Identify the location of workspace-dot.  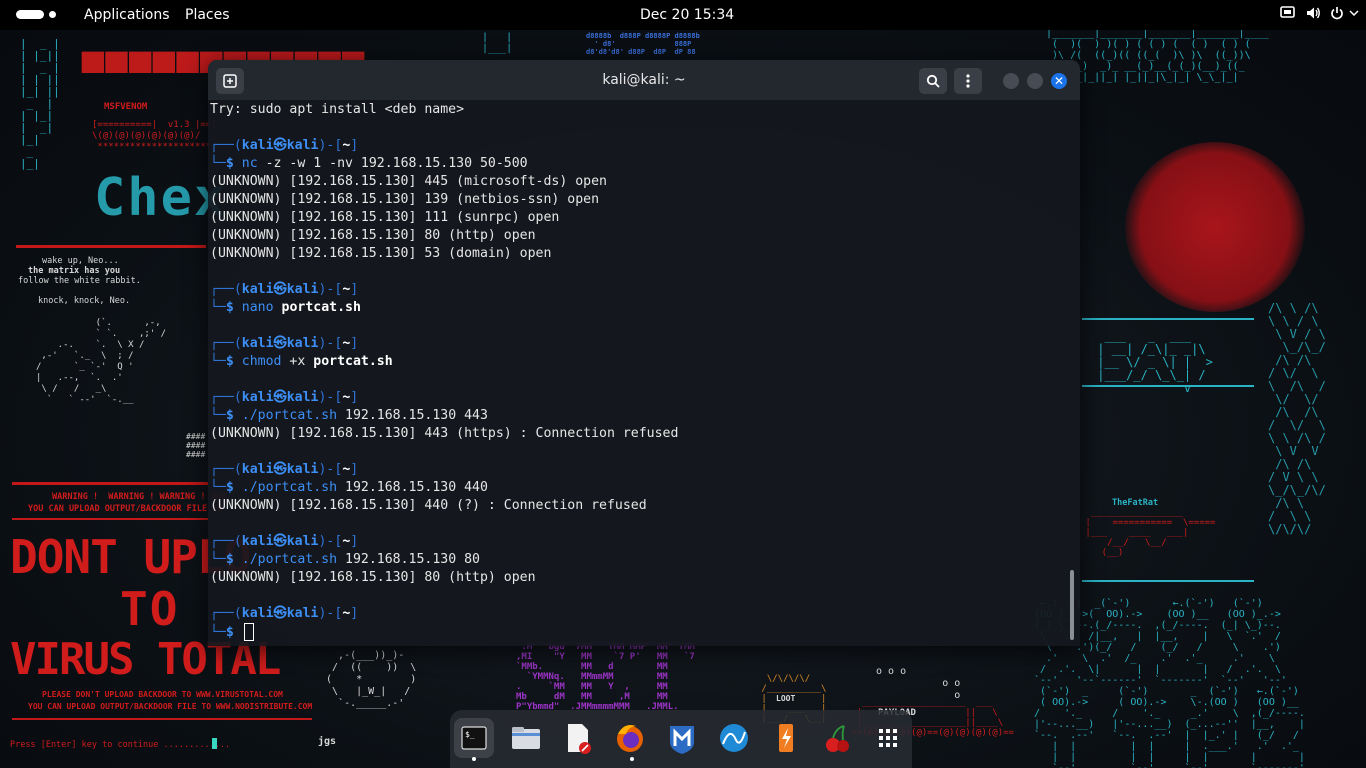
(52, 14).